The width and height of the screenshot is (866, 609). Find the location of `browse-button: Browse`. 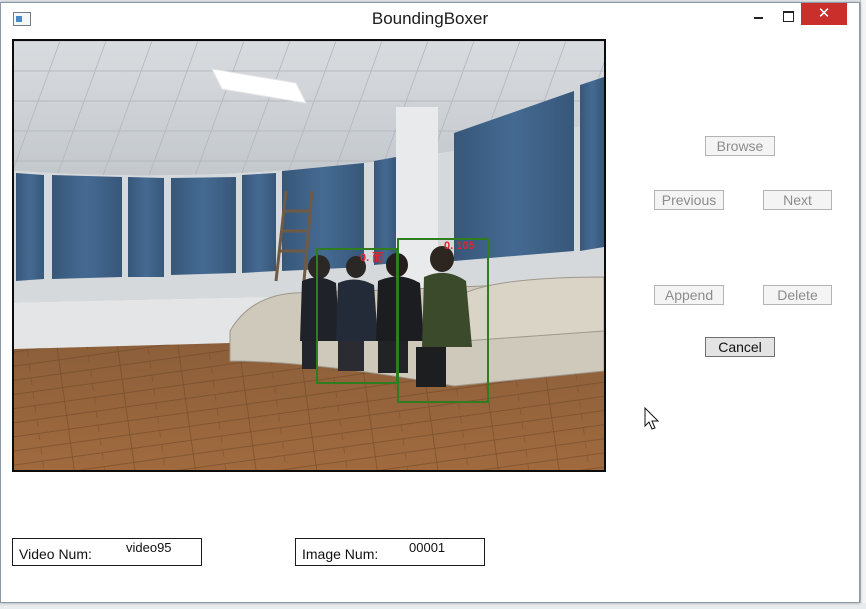

browse-button: Browse is located at coordinates (740, 146).